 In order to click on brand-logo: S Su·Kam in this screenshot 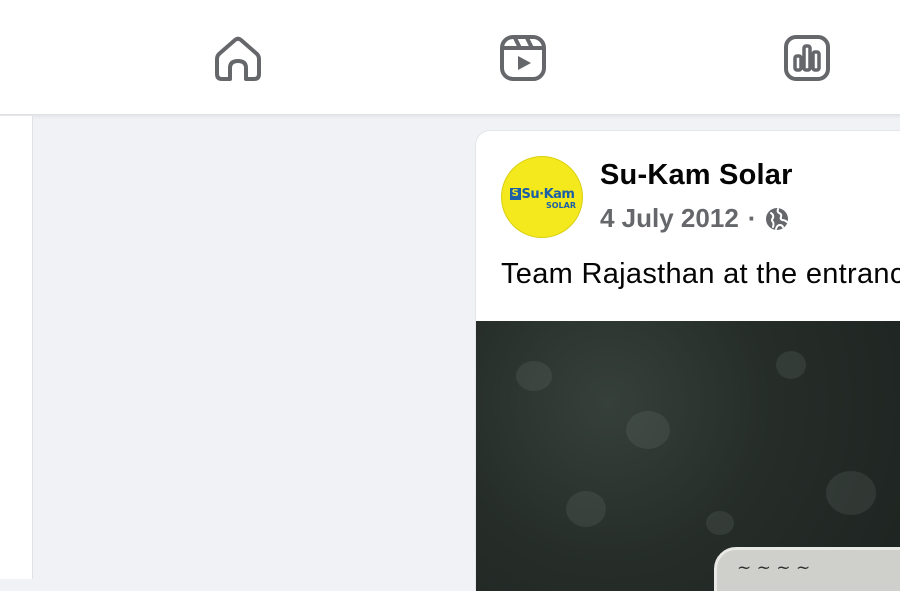, I will do `click(542, 194)`.